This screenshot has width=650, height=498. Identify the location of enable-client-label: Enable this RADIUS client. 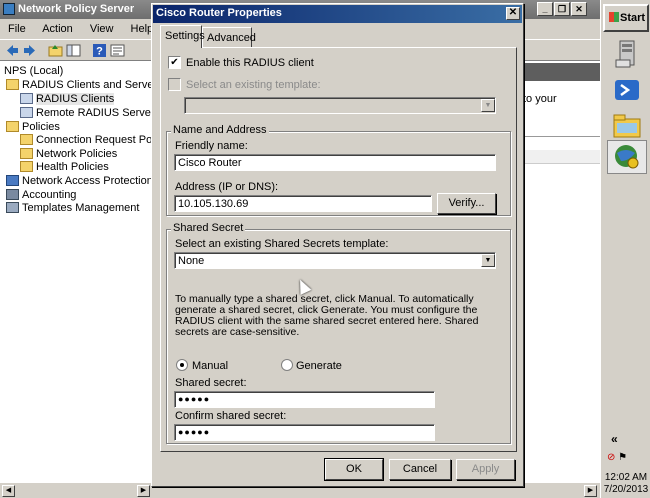
(250, 63).